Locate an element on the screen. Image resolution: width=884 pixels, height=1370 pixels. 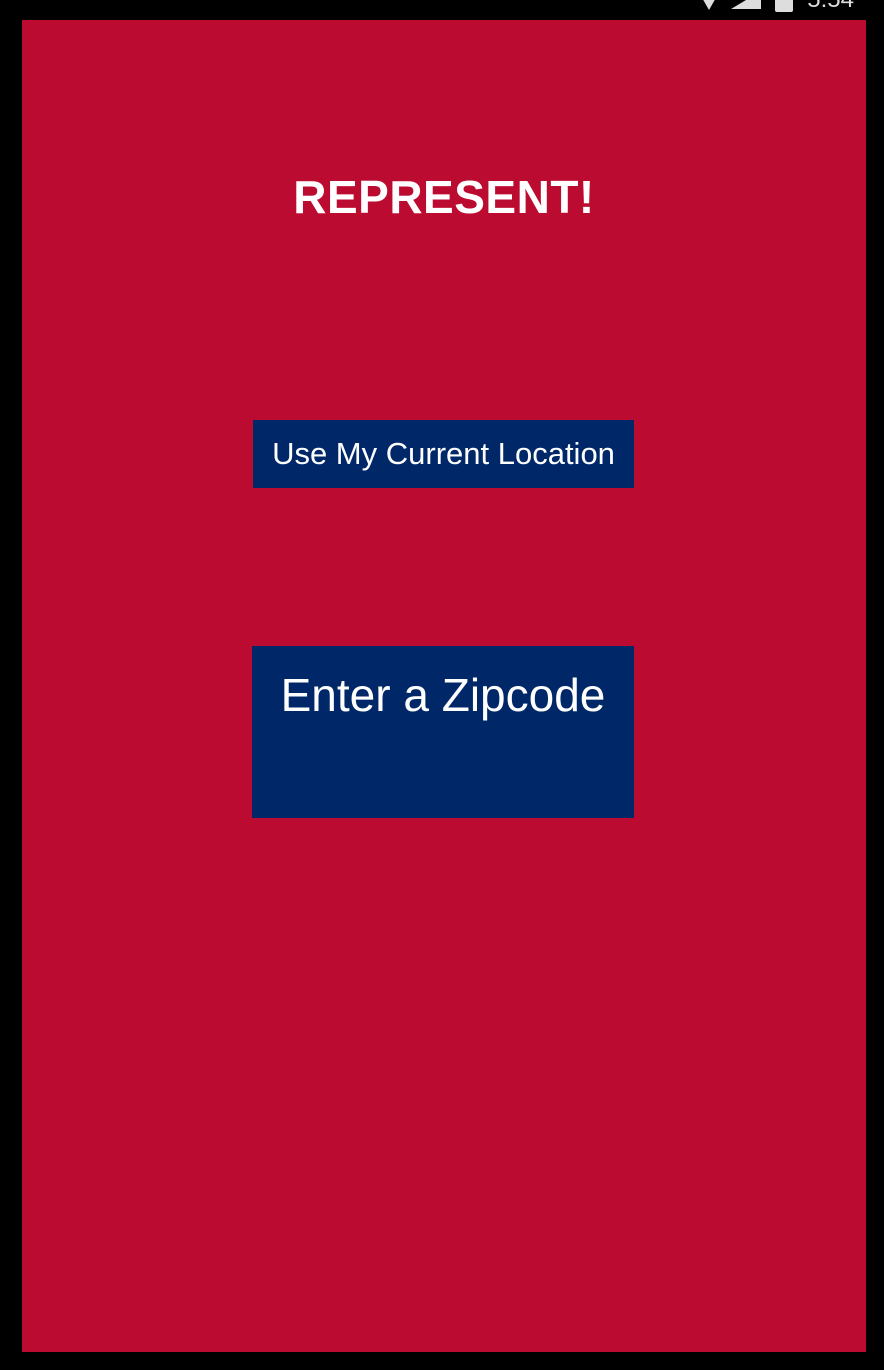
status-icons: 5:54 is located at coordinates (777, 6).